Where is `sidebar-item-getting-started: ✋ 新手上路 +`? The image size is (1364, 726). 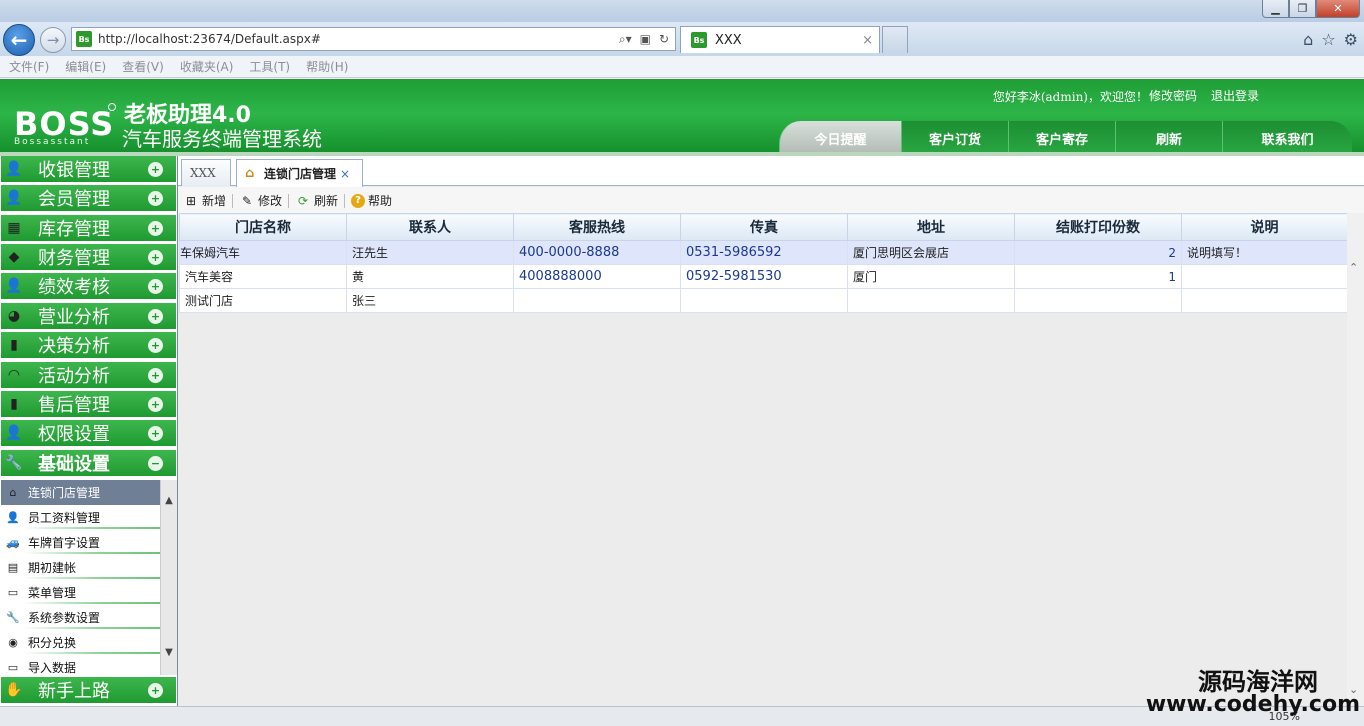
sidebar-item-getting-started: ✋ 新手上路 + is located at coordinates (88, 690).